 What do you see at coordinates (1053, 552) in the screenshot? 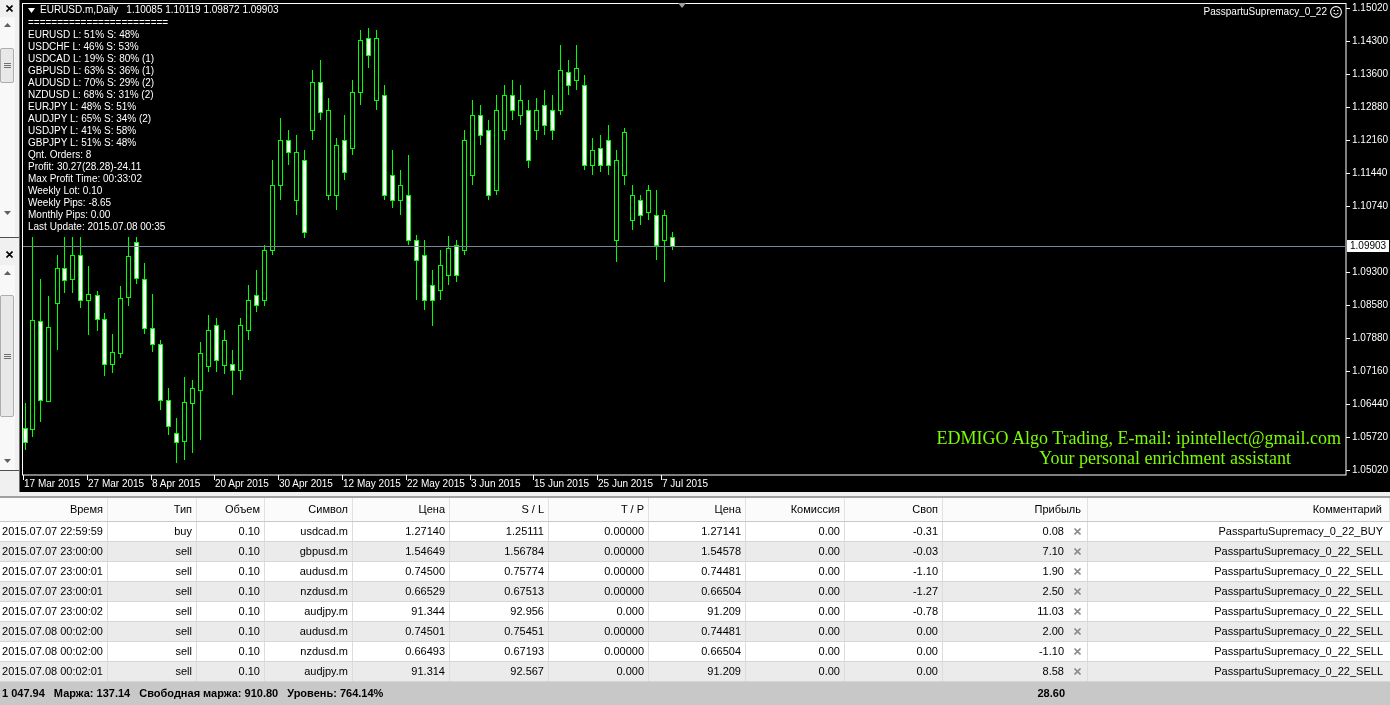
I see `table-cell-text: 7.10` at bounding box center [1053, 552].